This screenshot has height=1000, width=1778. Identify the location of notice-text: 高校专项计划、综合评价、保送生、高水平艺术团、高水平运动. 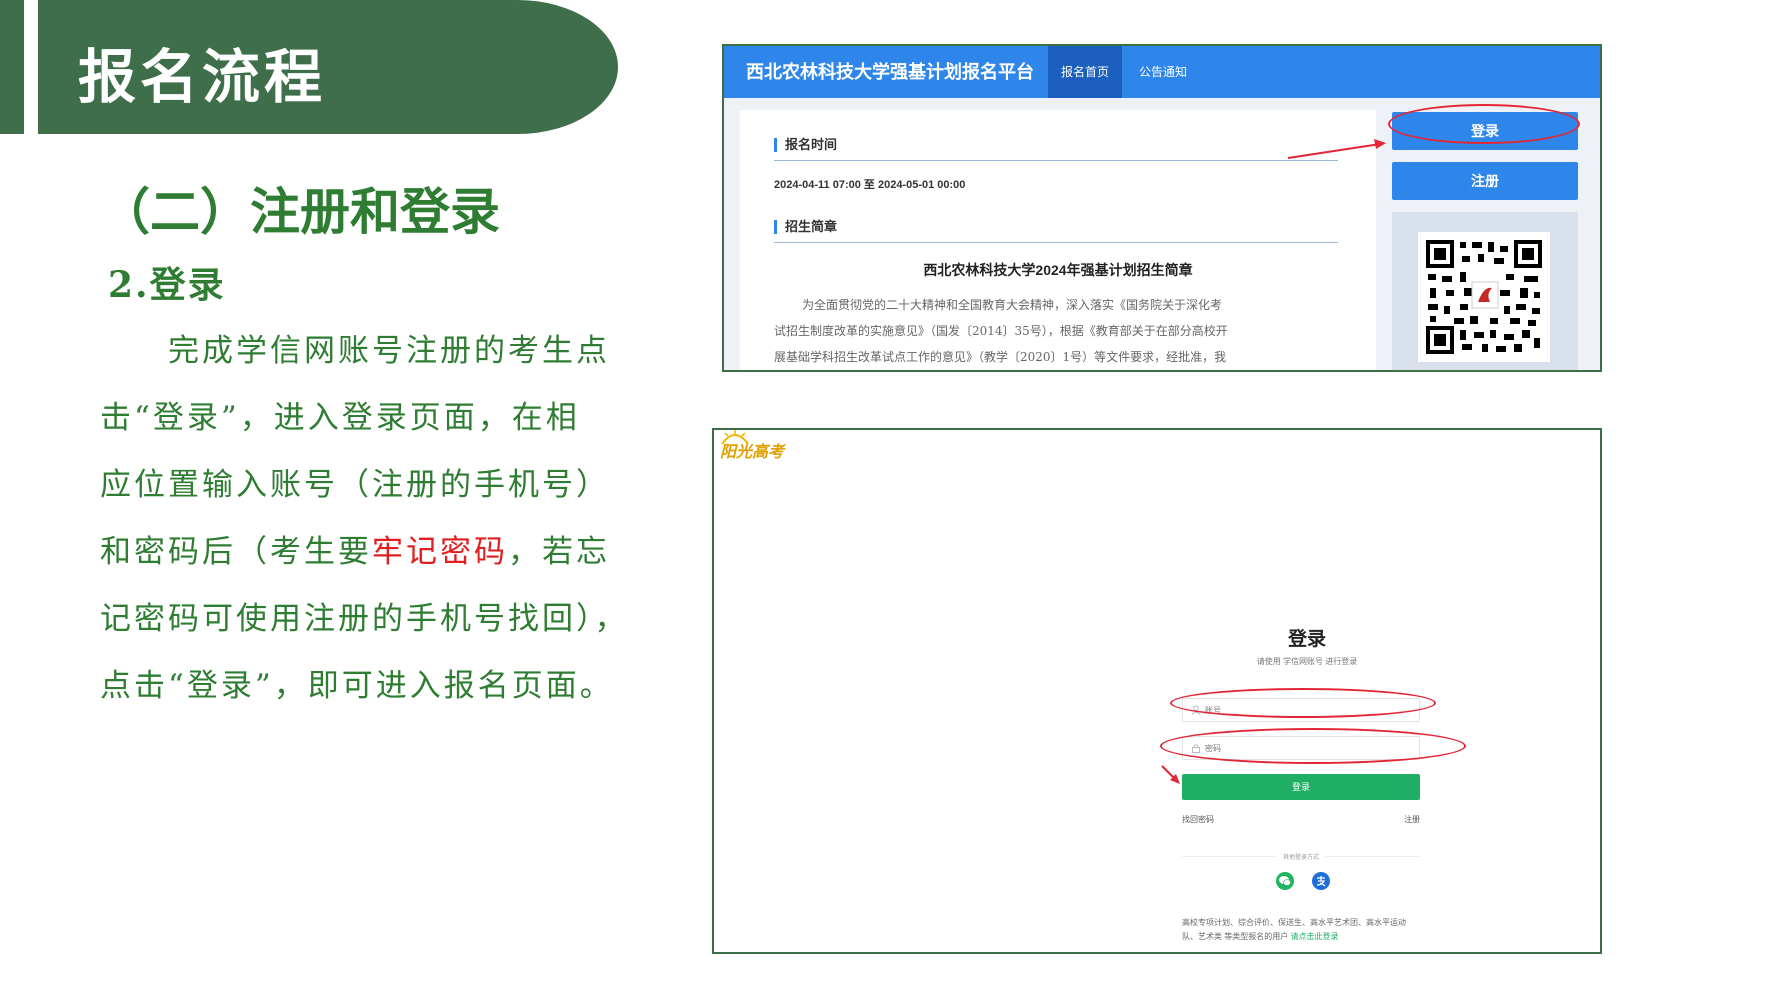
(1294, 922).